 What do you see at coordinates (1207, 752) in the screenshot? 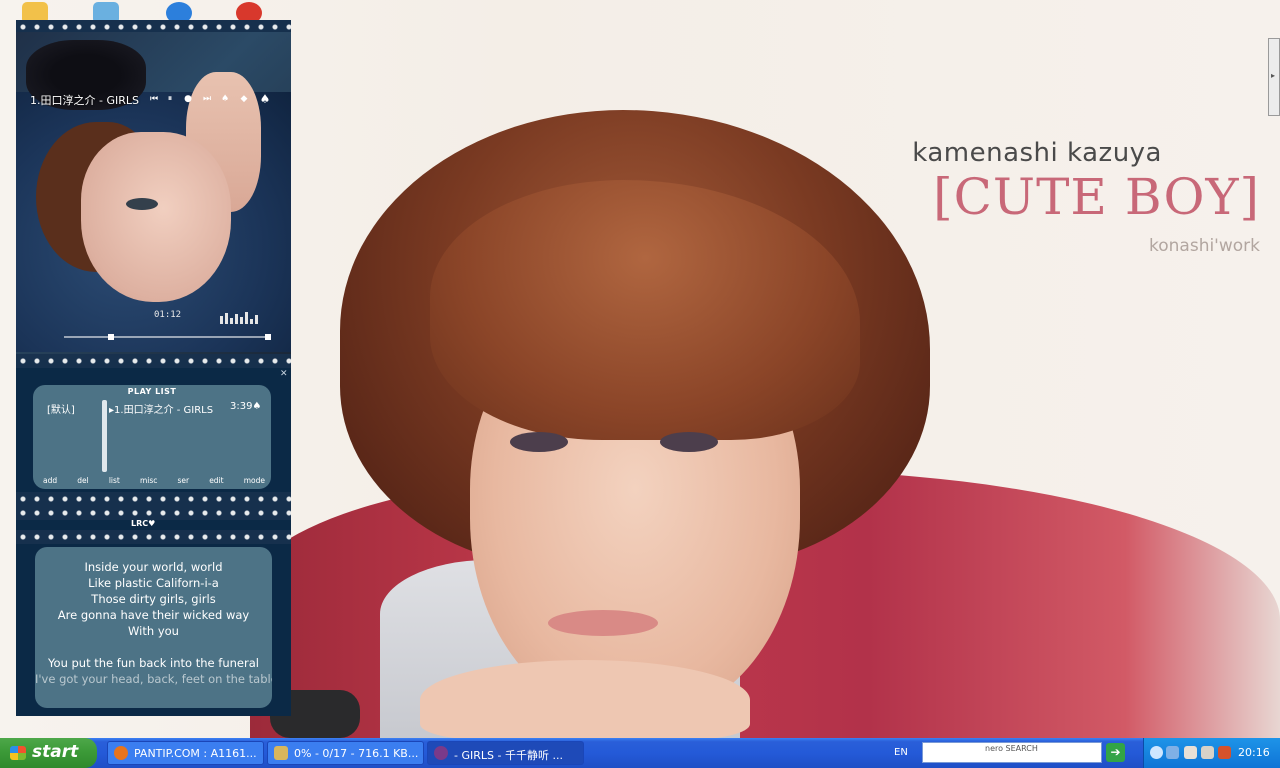
I see `panda-tray-icon` at bounding box center [1207, 752].